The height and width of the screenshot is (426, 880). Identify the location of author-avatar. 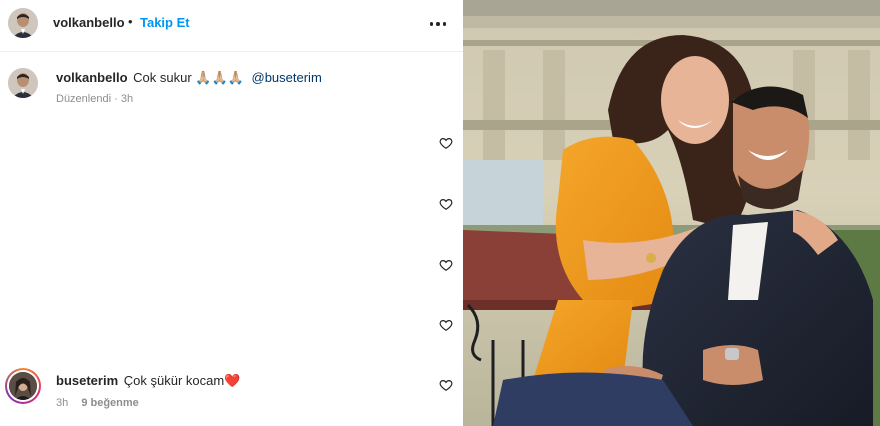
(23, 23).